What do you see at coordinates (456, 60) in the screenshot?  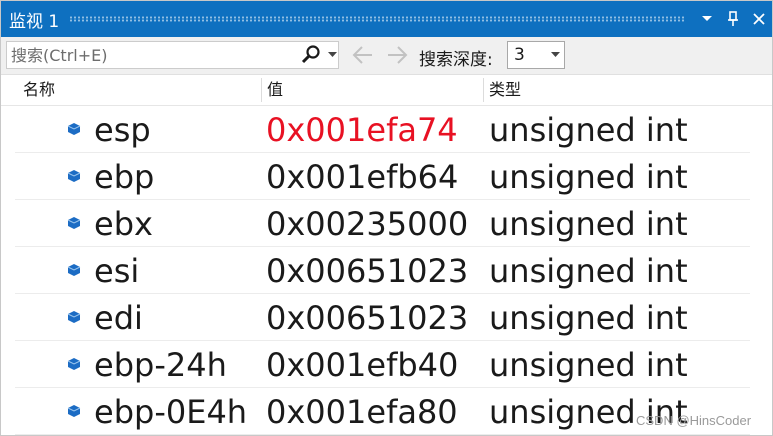 I see `search-depth-label: 搜索深度:` at bounding box center [456, 60].